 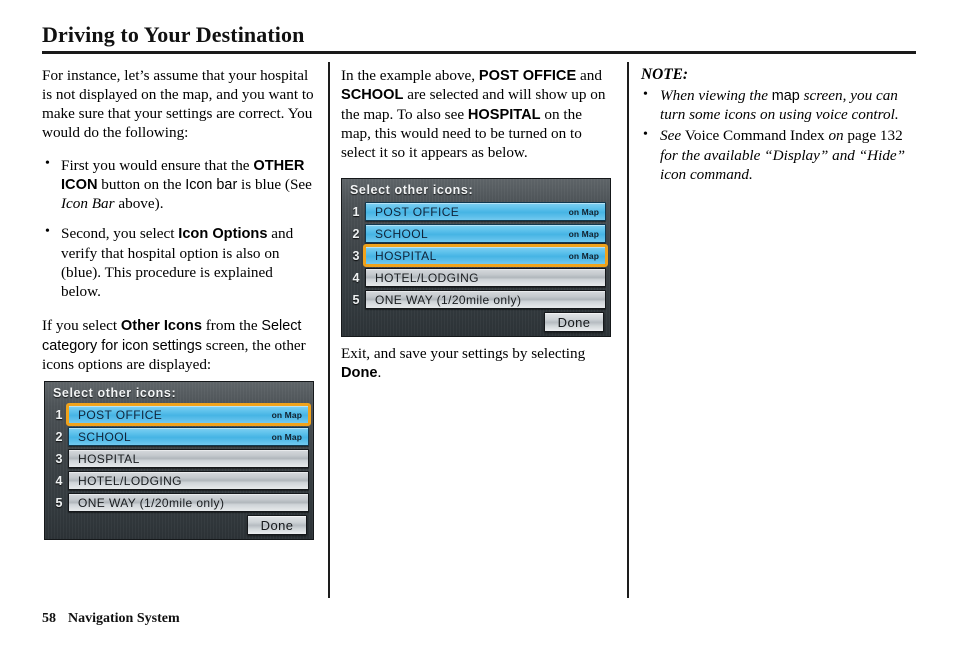 What do you see at coordinates (88, 204) in the screenshot?
I see `left-bullet-1-italic: Icon Bar` at bounding box center [88, 204].